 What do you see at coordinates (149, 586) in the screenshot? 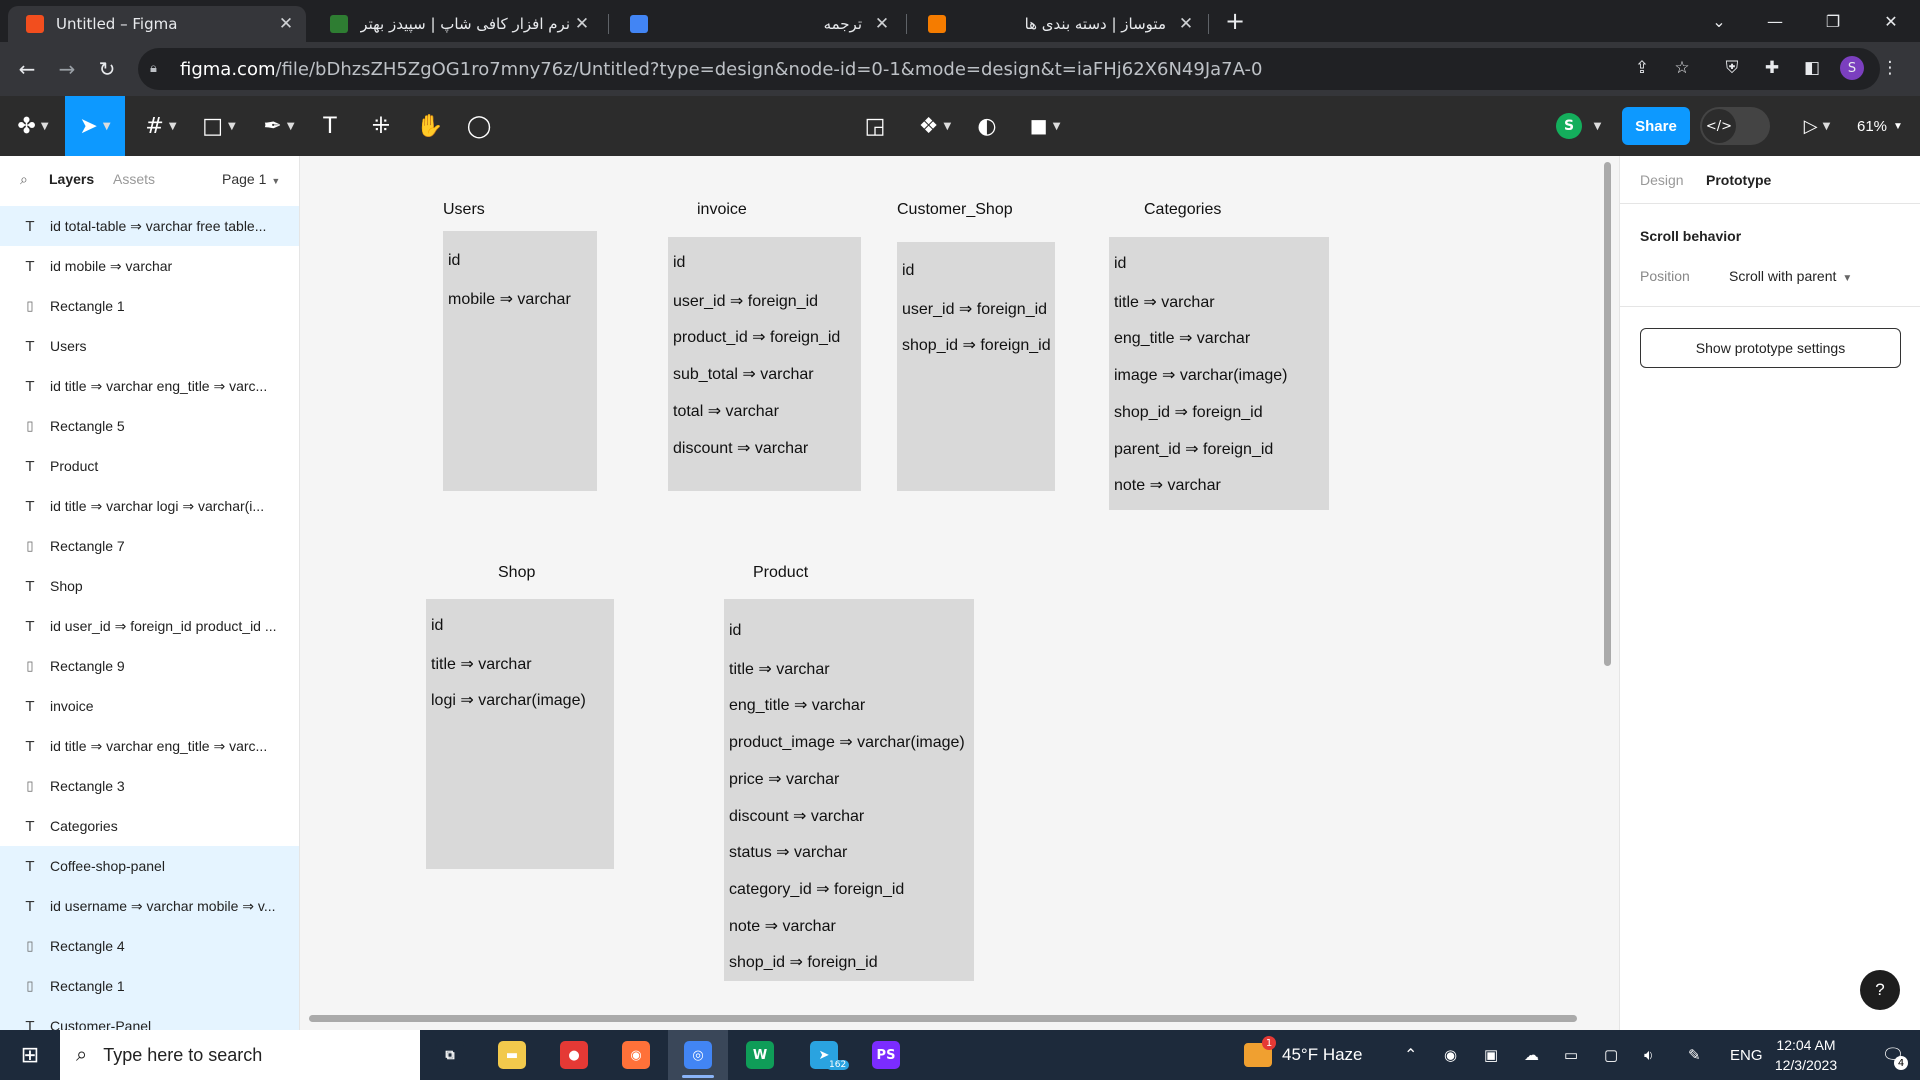
I see `layer-item: T Shop` at bounding box center [149, 586].